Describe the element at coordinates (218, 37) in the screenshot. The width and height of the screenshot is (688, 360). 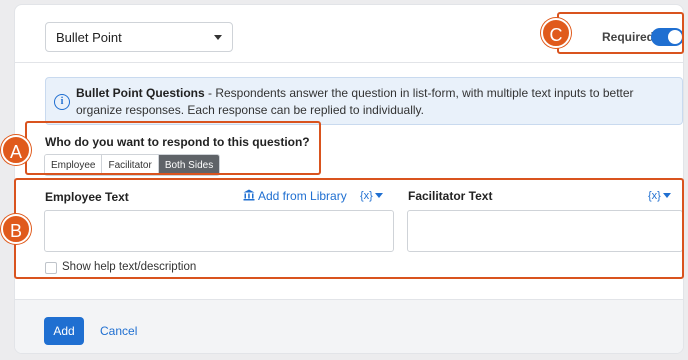
I see `chevron-down-icon` at that location.